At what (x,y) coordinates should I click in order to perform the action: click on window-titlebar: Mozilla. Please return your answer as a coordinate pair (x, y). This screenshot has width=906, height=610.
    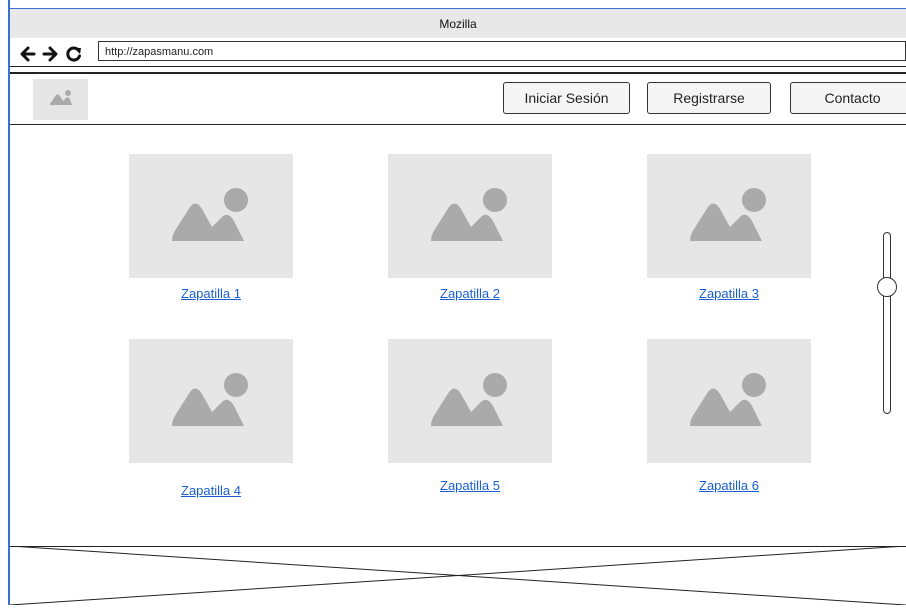
    Looking at the image, I should click on (458, 24).